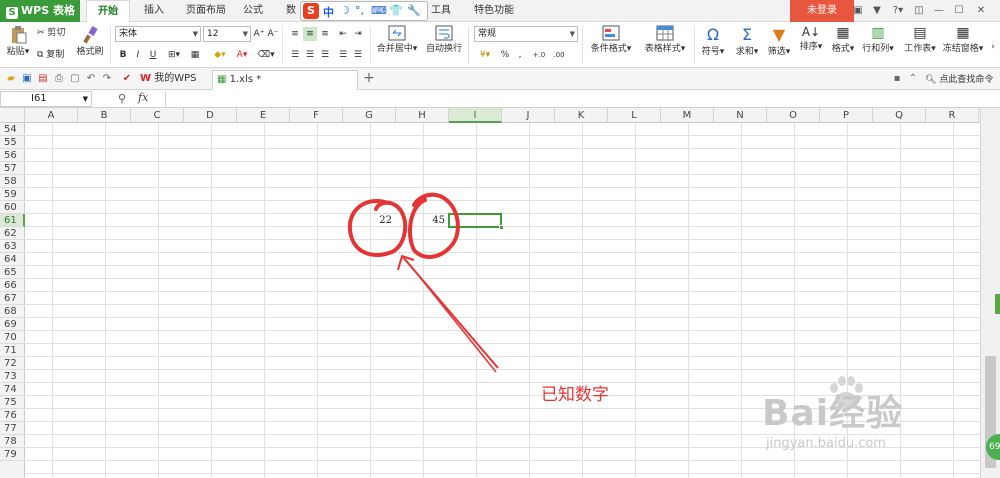 The image size is (1000, 478). What do you see at coordinates (56, 53) in the screenshot?
I see `copy-button: ⧉ 复制` at bounding box center [56, 53].